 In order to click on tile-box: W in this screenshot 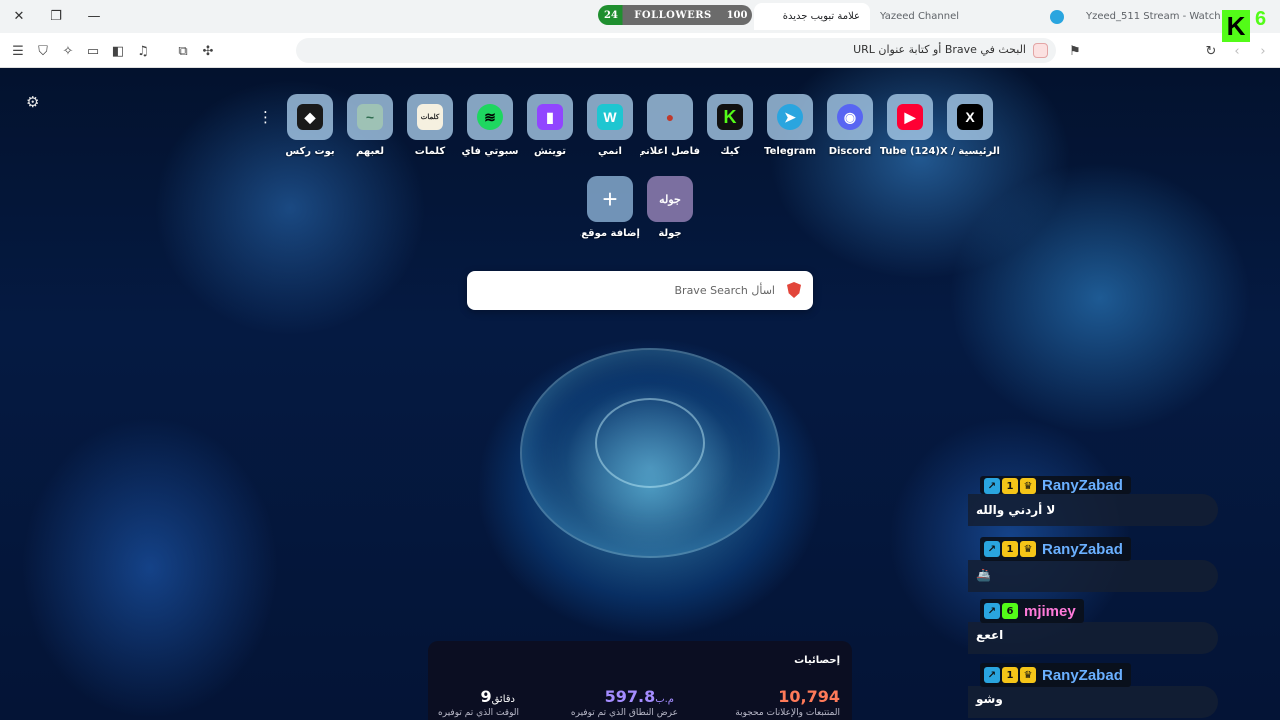, I will do `click(610, 117)`.